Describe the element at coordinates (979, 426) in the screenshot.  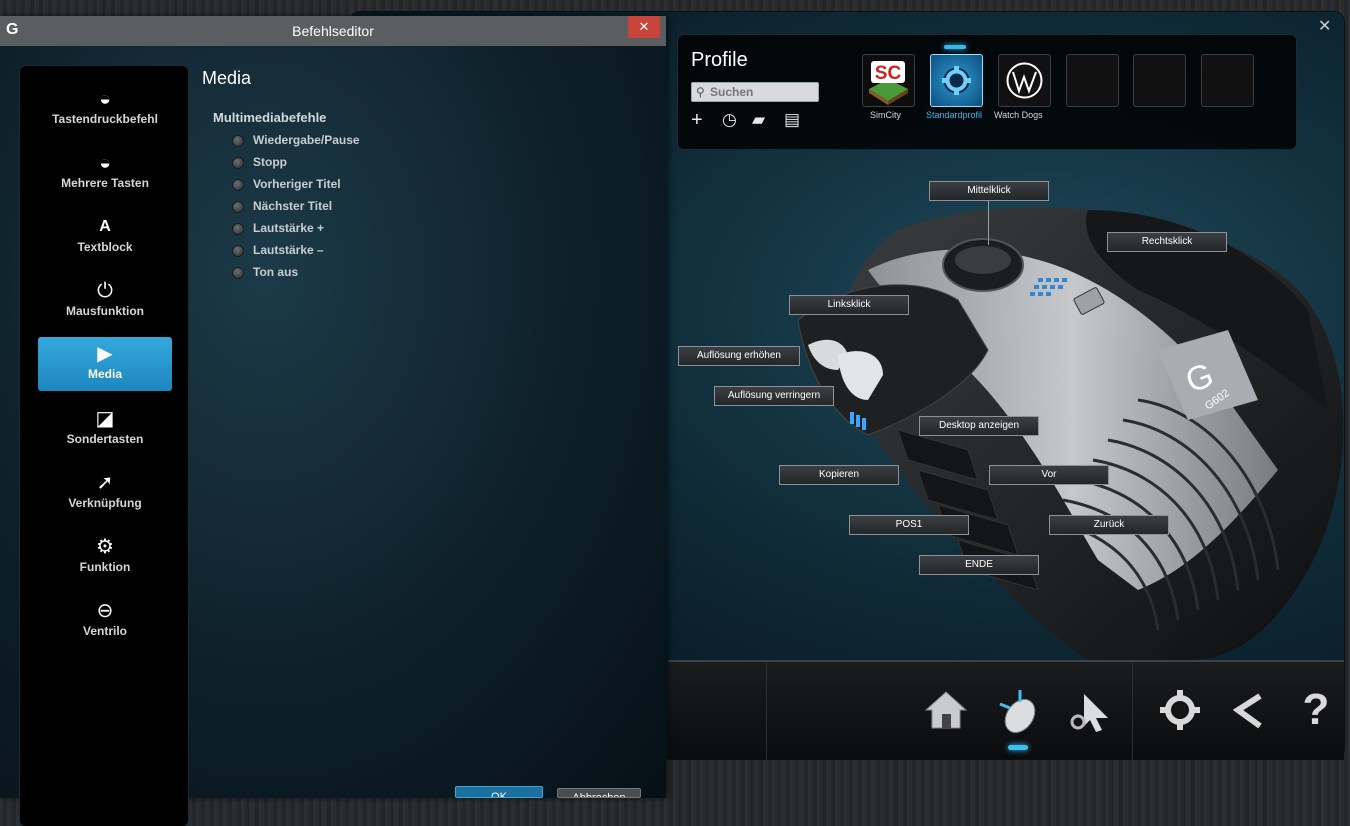
I see `callout-desktop-anzeigen: Desktop anzeigen` at that location.